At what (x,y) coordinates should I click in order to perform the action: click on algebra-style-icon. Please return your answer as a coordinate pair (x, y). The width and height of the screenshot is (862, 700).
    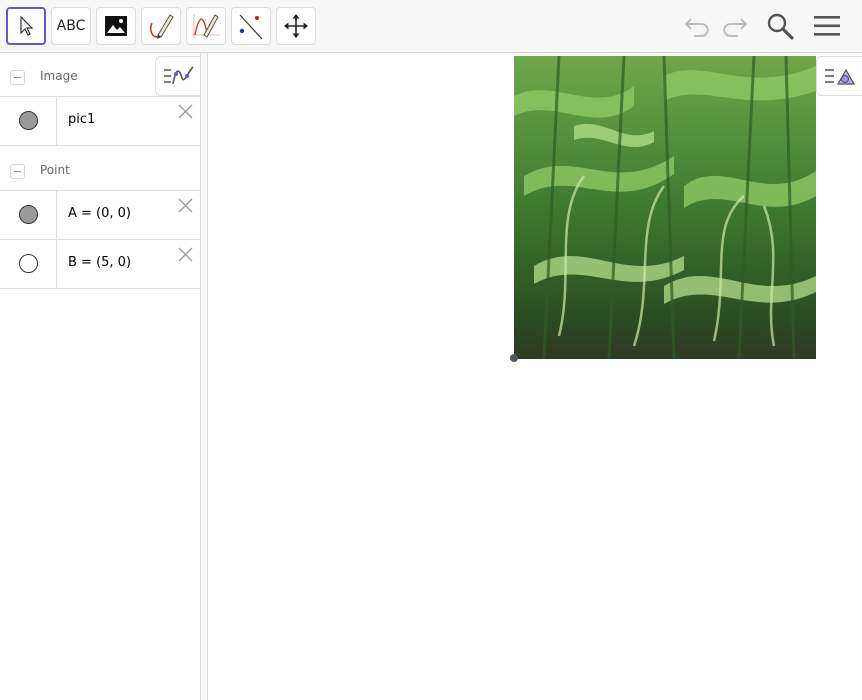
    Looking at the image, I should click on (178, 75).